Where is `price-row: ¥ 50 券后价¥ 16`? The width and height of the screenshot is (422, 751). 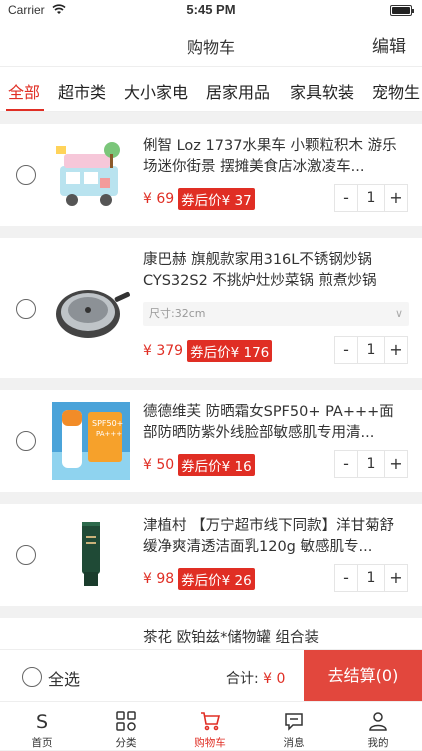 price-row: ¥ 50 券后价¥ 16 is located at coordinates (199, 465).